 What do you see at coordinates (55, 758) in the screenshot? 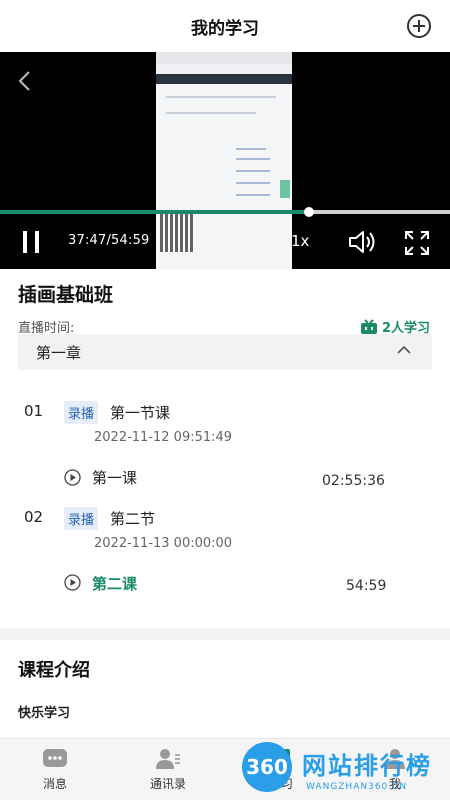
I see `chat-bubble-icon` at bounding box center [55, 758].